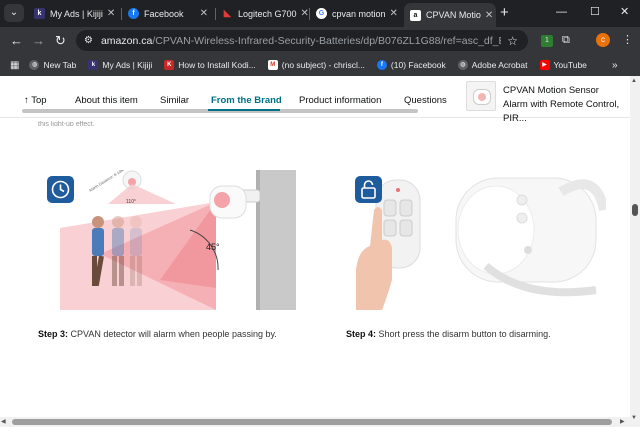 The height and width of the screenshot is (427, 640). What do you see at coordinates (127, 65) in the screenshot?
I see `bookmark-label: My Ads | Kijiji` at bounding box center [127, 65].